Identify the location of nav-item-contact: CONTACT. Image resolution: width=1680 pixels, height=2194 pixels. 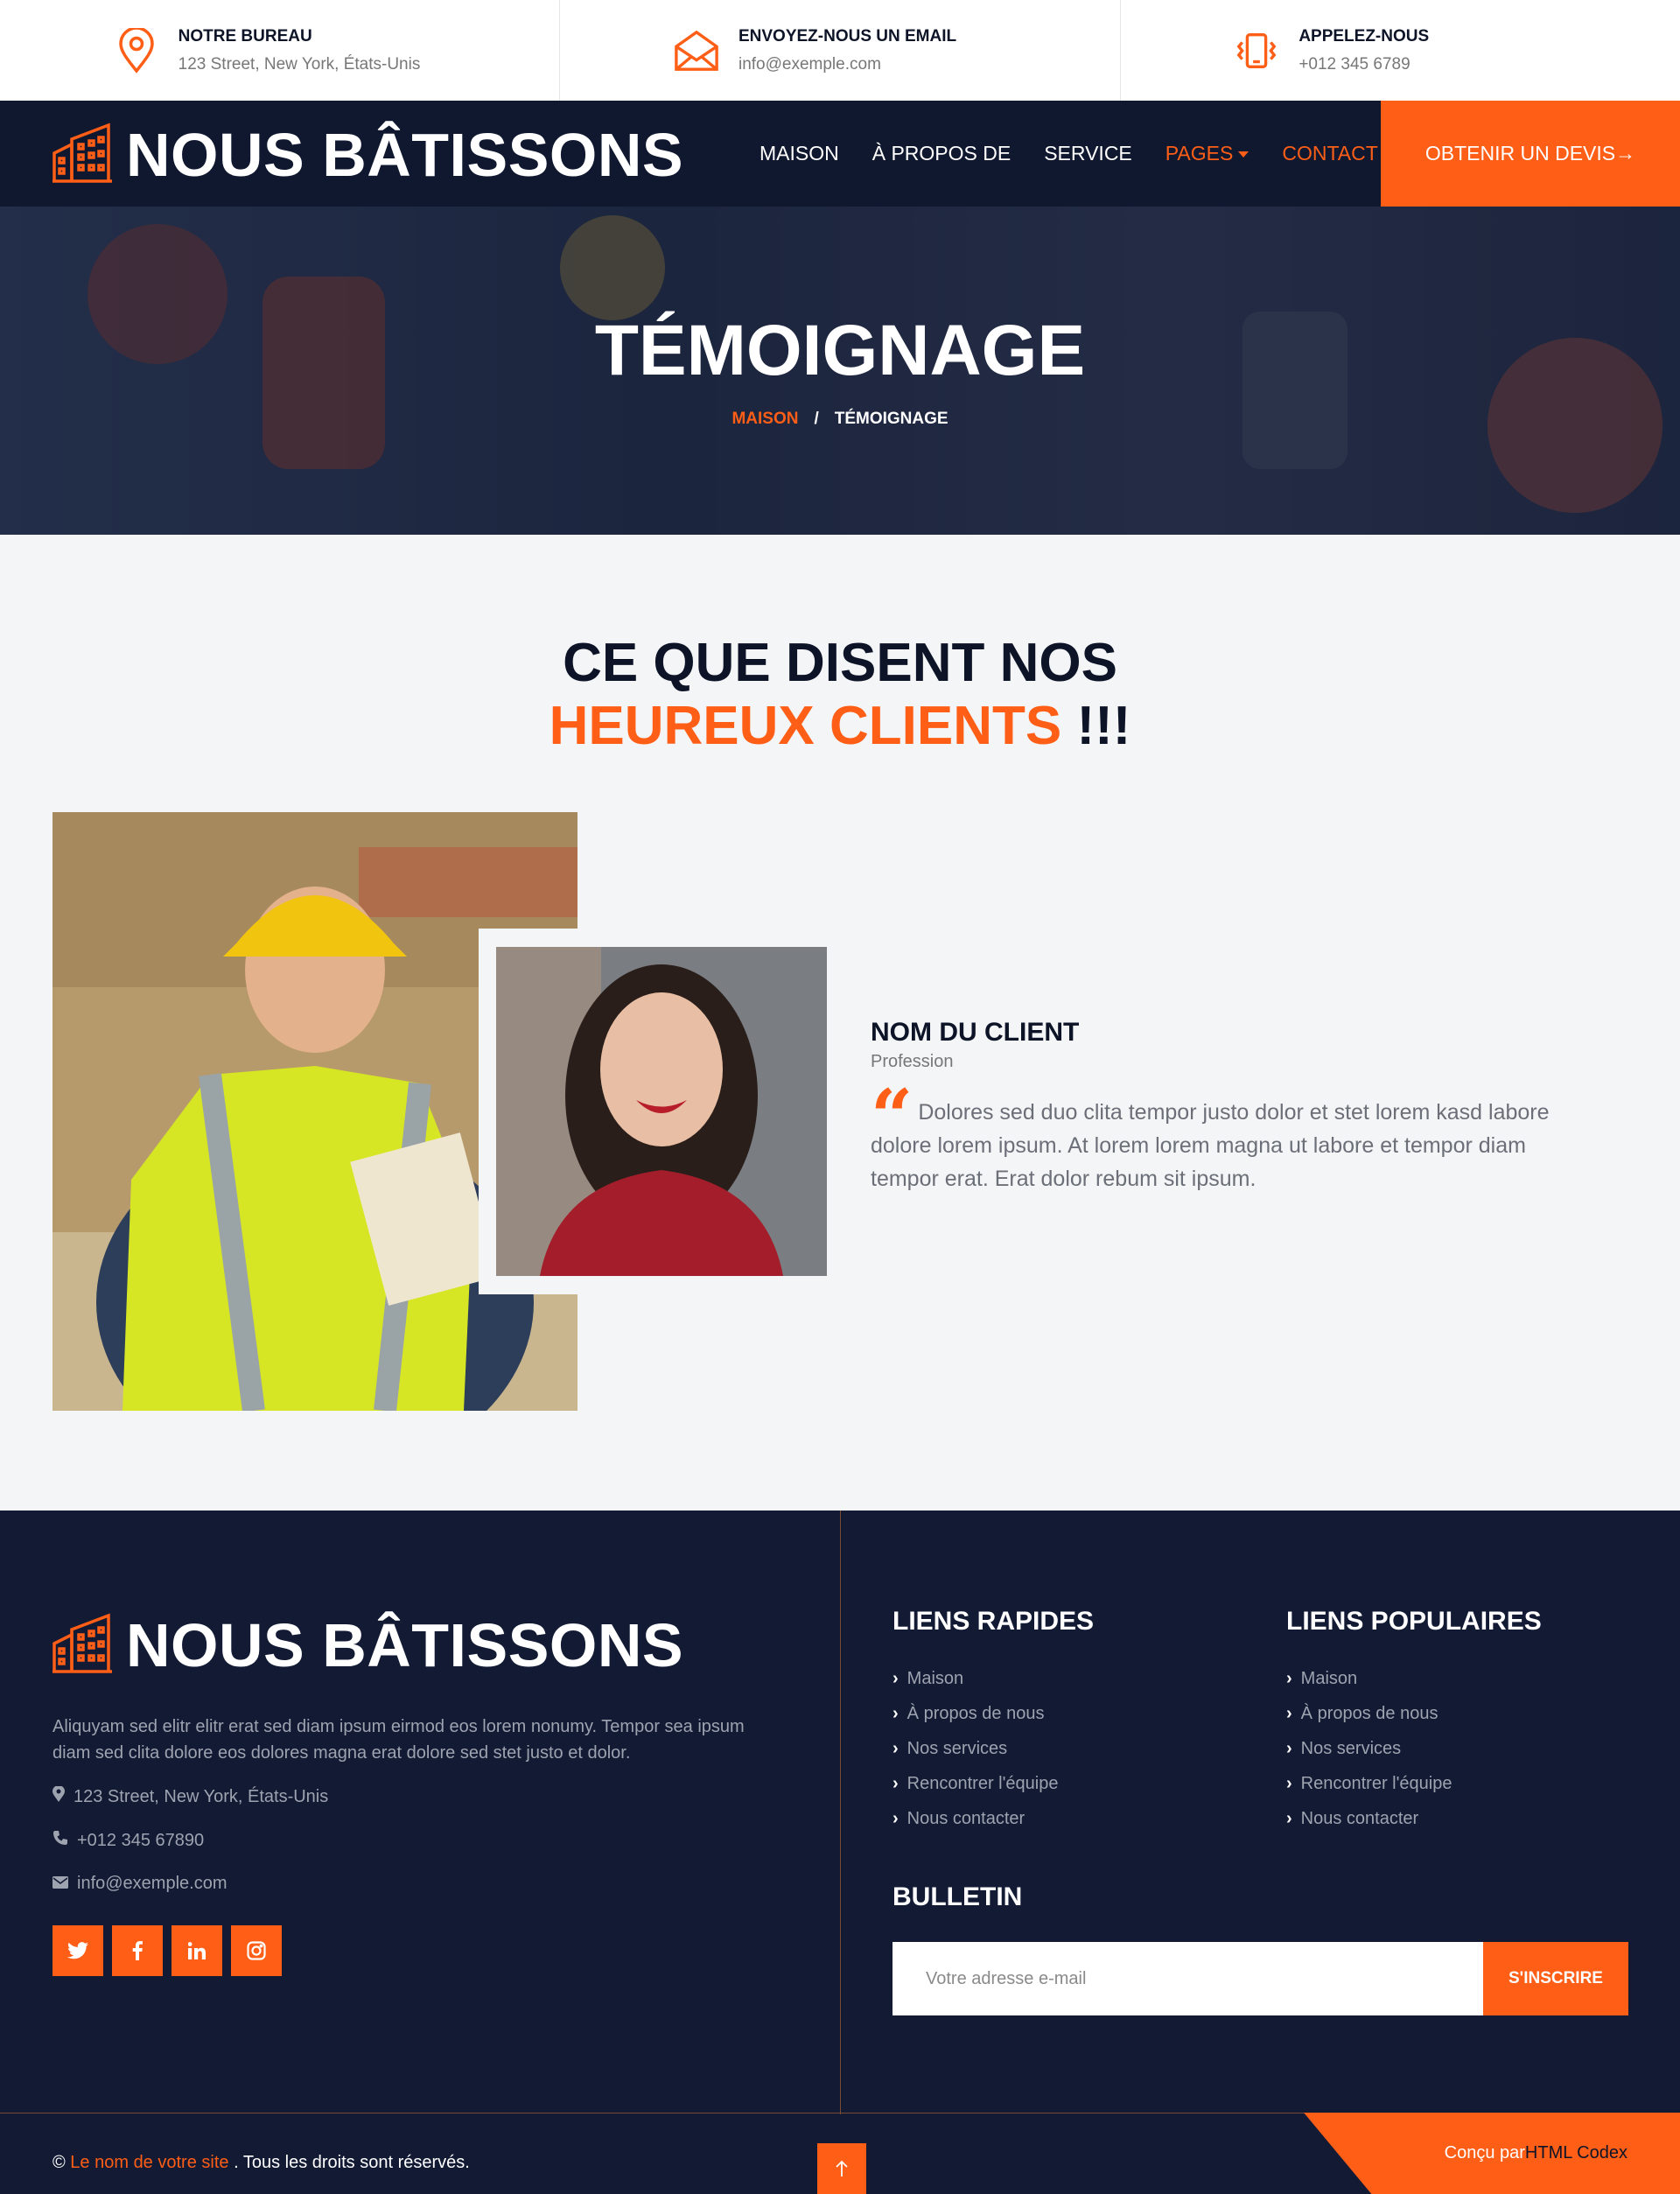
(1329, 153).